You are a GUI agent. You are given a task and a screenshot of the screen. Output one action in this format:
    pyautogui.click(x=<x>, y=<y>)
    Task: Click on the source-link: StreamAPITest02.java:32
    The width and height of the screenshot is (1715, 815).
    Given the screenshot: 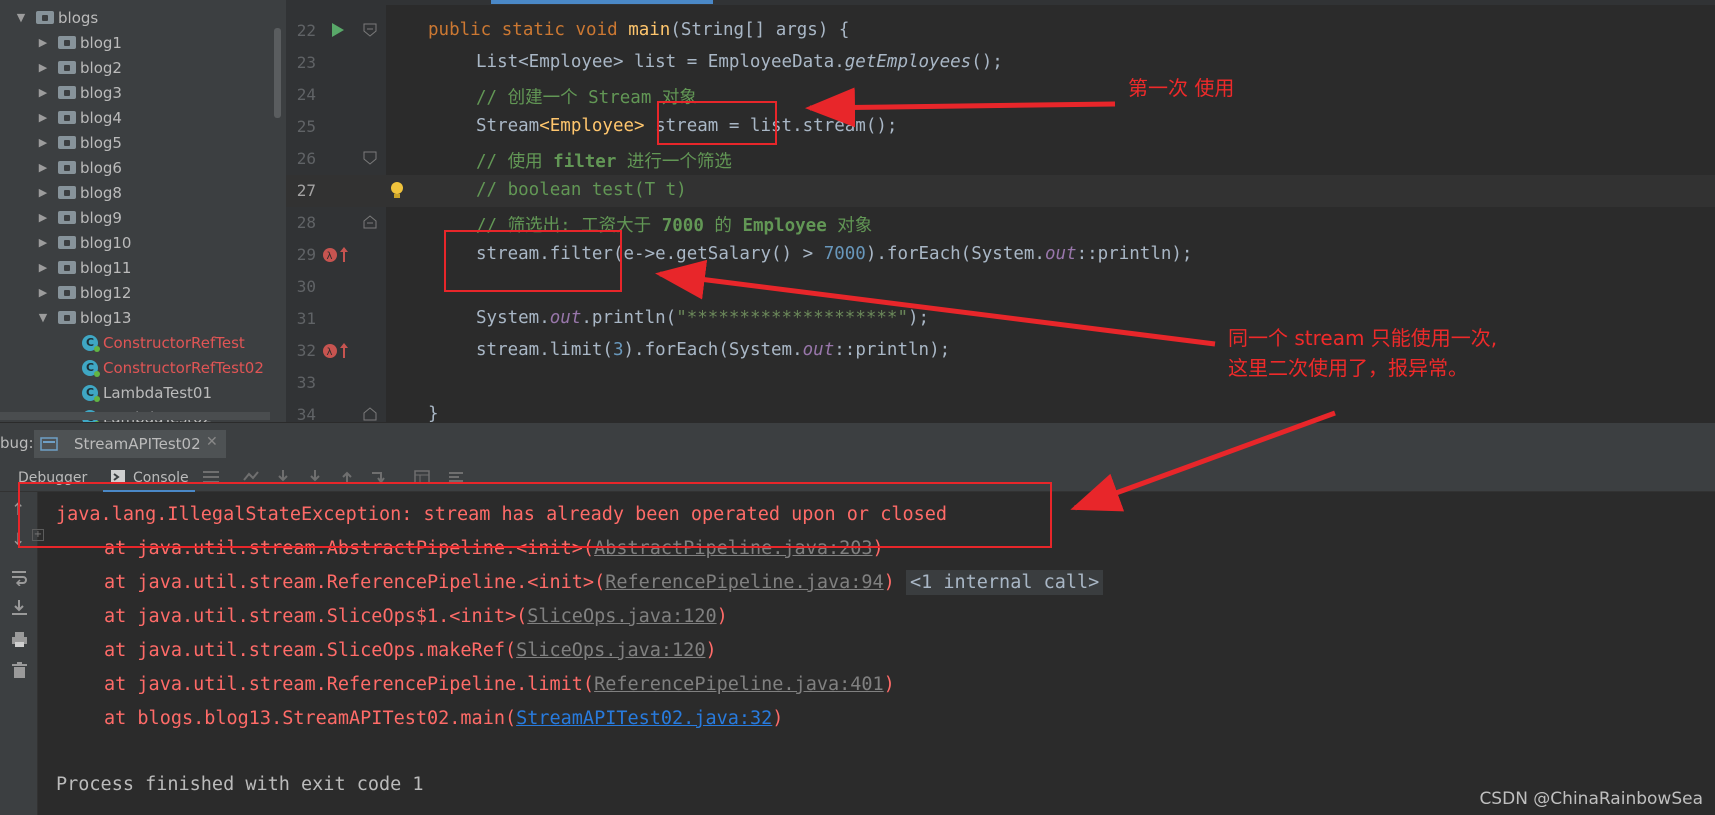 What is the action you would take?
    pyautogui.click(x=644, y=718)
    